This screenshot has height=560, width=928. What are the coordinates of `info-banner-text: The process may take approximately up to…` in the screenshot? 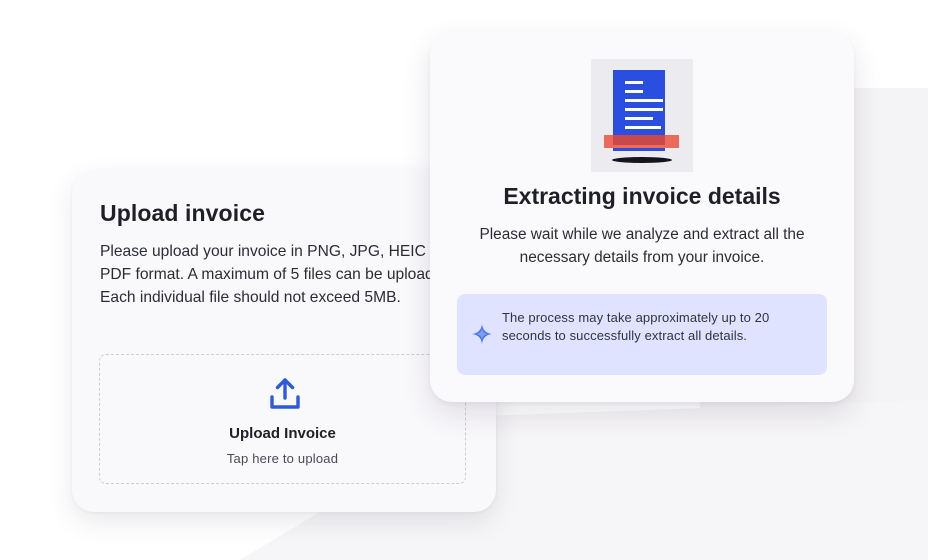 It's located at (636, 326).